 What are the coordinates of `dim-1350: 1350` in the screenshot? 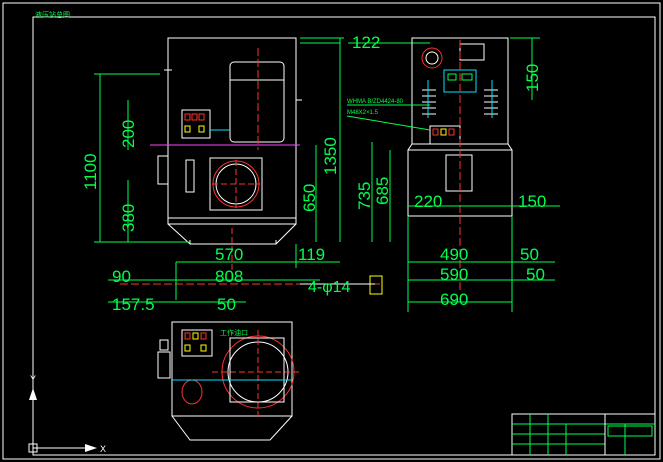 It's located at (330, 156).